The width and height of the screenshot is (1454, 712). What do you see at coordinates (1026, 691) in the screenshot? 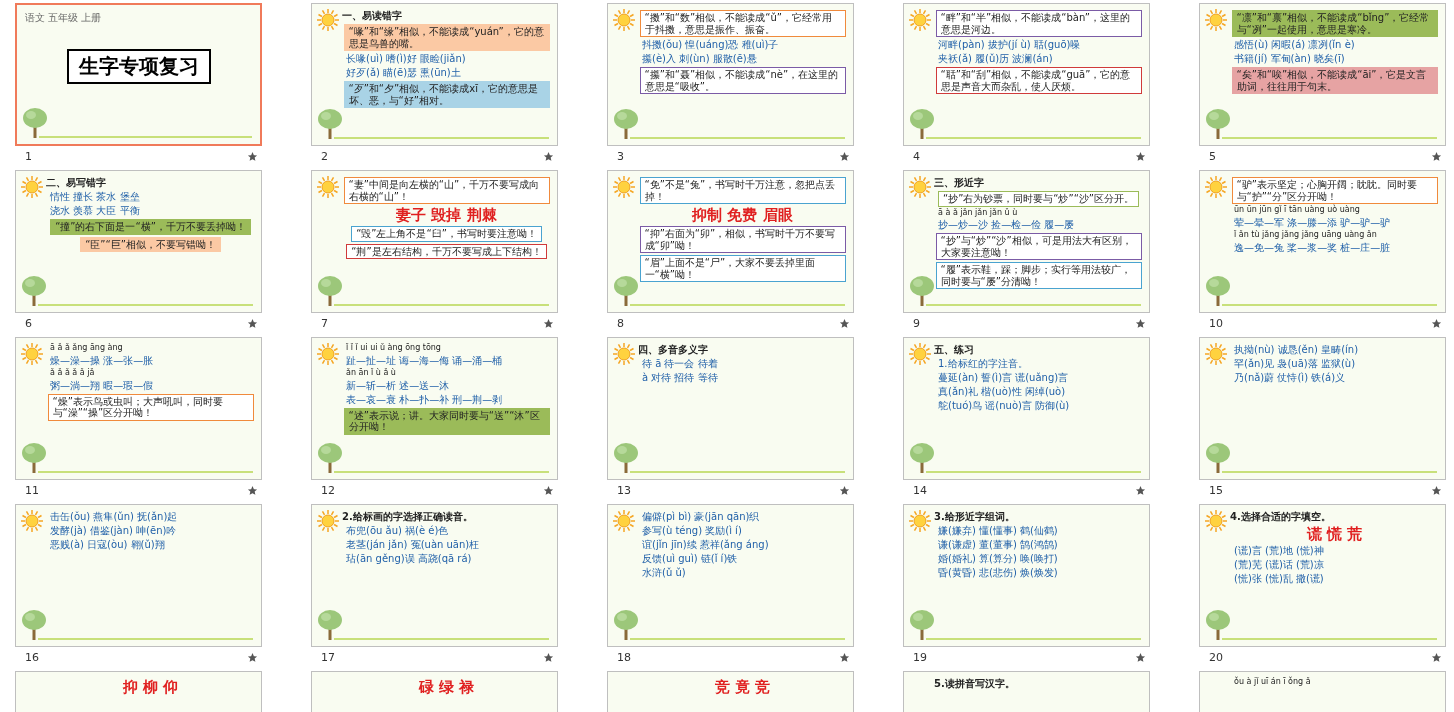
I see `slide-thumbnail: 5.读拼音写汉字。` at bounding box center [1026, 691].